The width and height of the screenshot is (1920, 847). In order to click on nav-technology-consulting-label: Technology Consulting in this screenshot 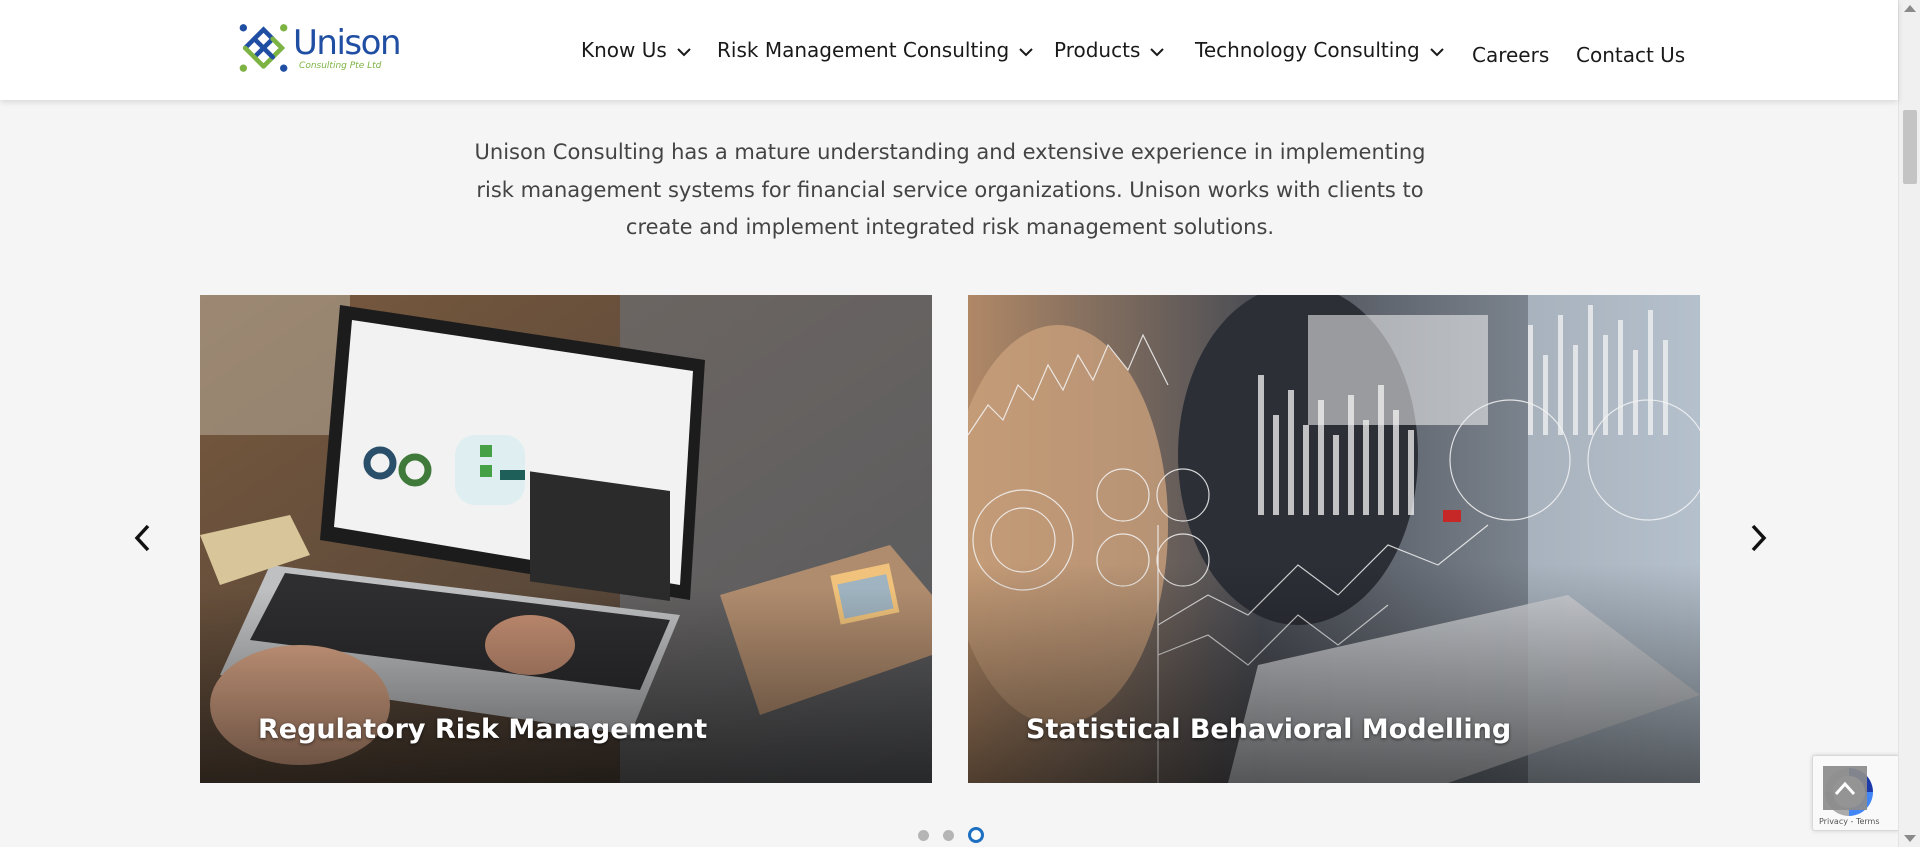, I will do `click(1307, 50)`.